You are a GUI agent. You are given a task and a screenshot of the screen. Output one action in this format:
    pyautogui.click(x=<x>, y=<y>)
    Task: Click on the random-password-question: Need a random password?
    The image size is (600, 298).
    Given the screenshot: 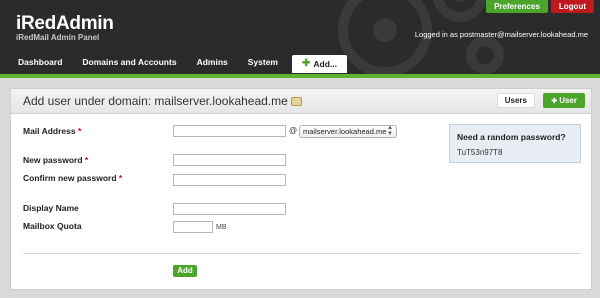 What is the action you would take?
    pyautogui.click(x=511, y=137)
    